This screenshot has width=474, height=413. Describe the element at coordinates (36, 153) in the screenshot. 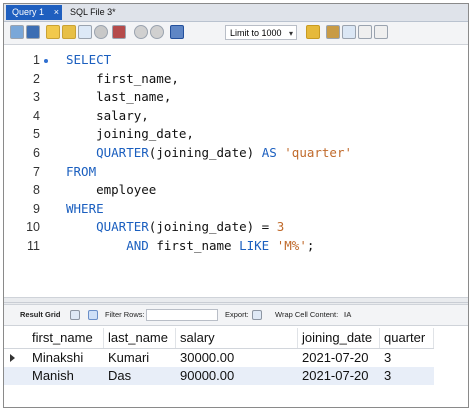

I see `line-number: 6` at that location.